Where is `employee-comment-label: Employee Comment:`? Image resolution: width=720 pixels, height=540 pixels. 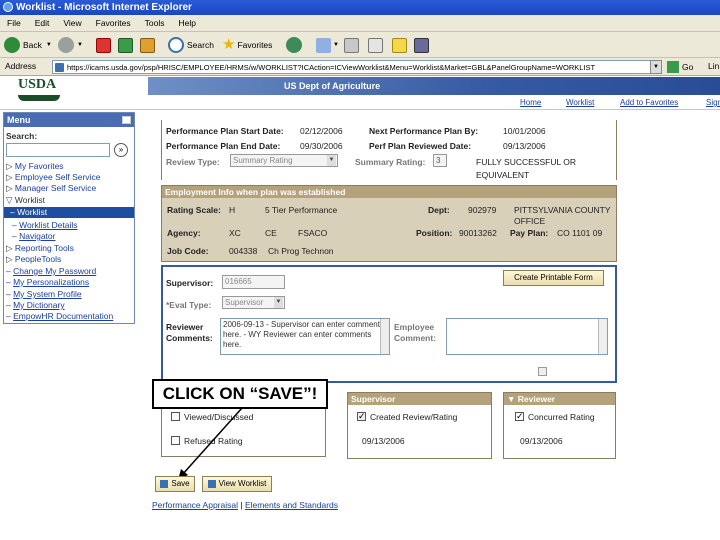
employee-comment-label: Employee Comment: is located at coordinates (415, 332).